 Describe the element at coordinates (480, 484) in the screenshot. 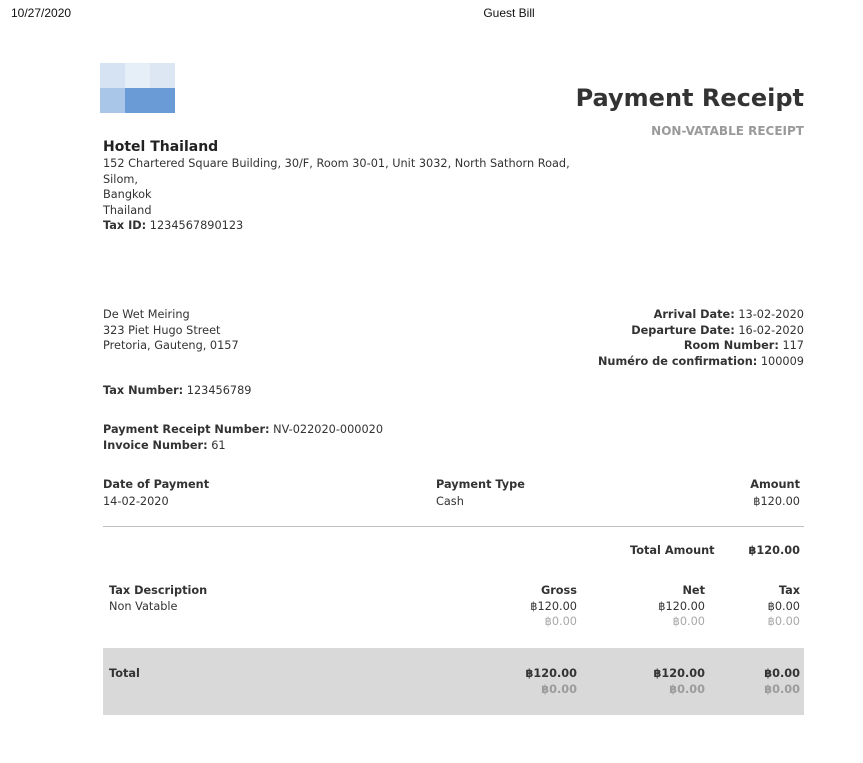

I see `payment-type-header: Payment Type` at that location.